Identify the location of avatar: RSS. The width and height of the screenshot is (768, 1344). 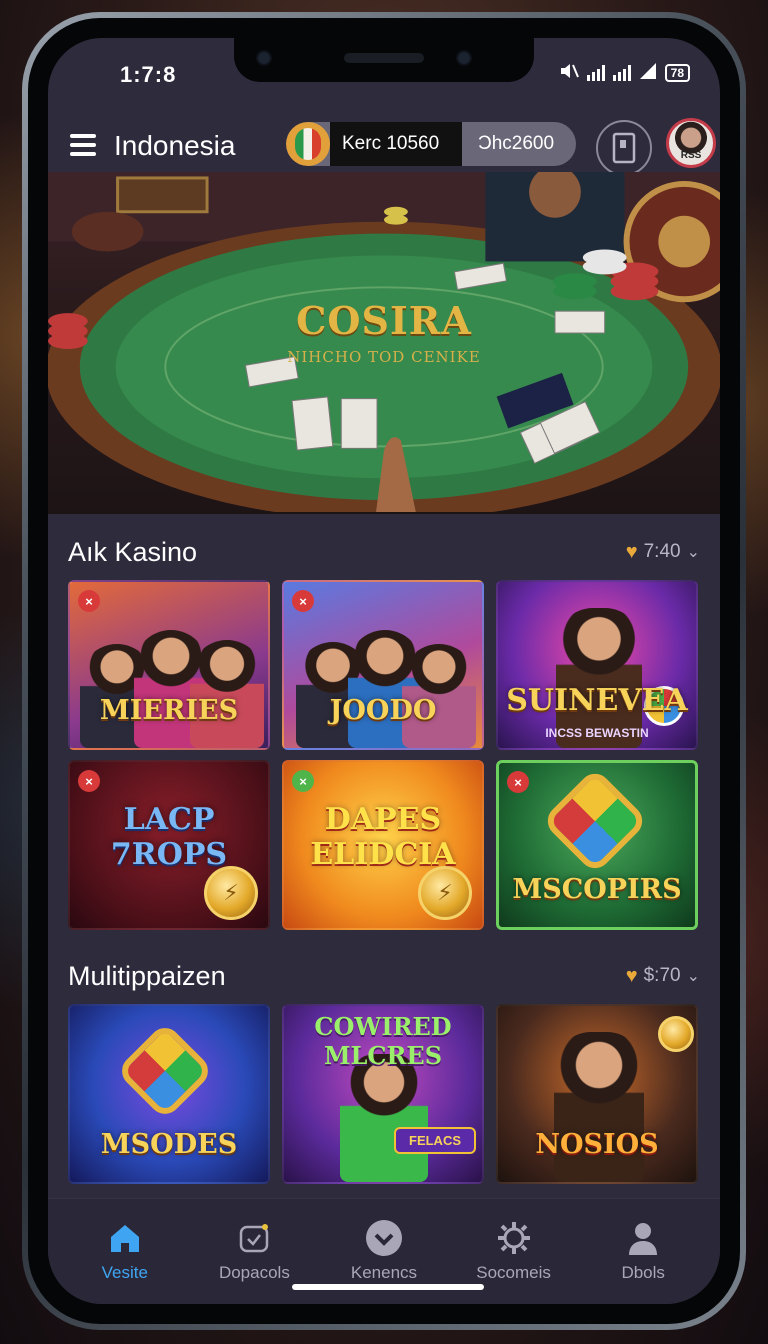
(691, 143).